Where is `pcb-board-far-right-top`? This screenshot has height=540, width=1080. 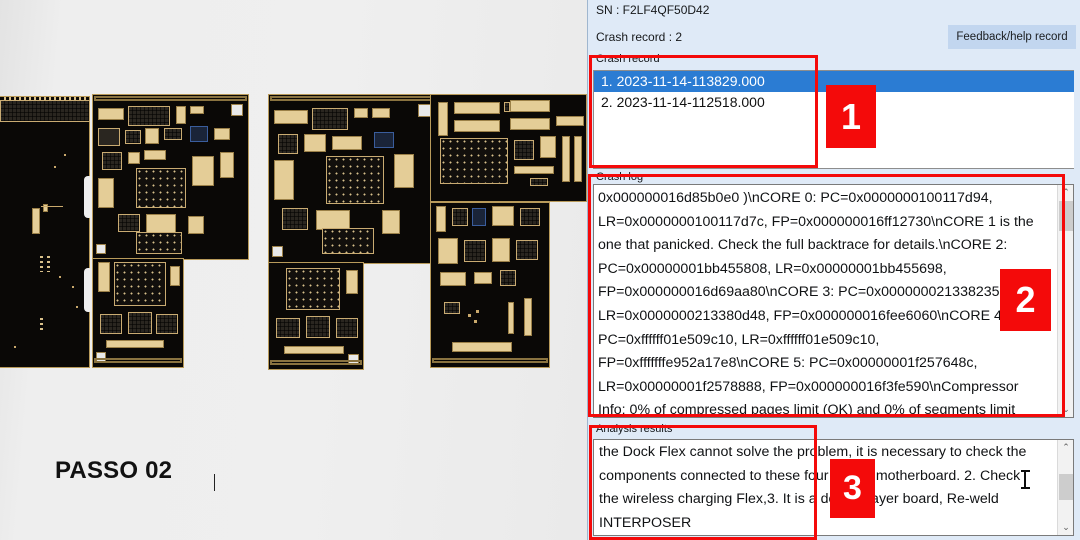 pcb-board-far-right-top is located at coordinates (508, 148).